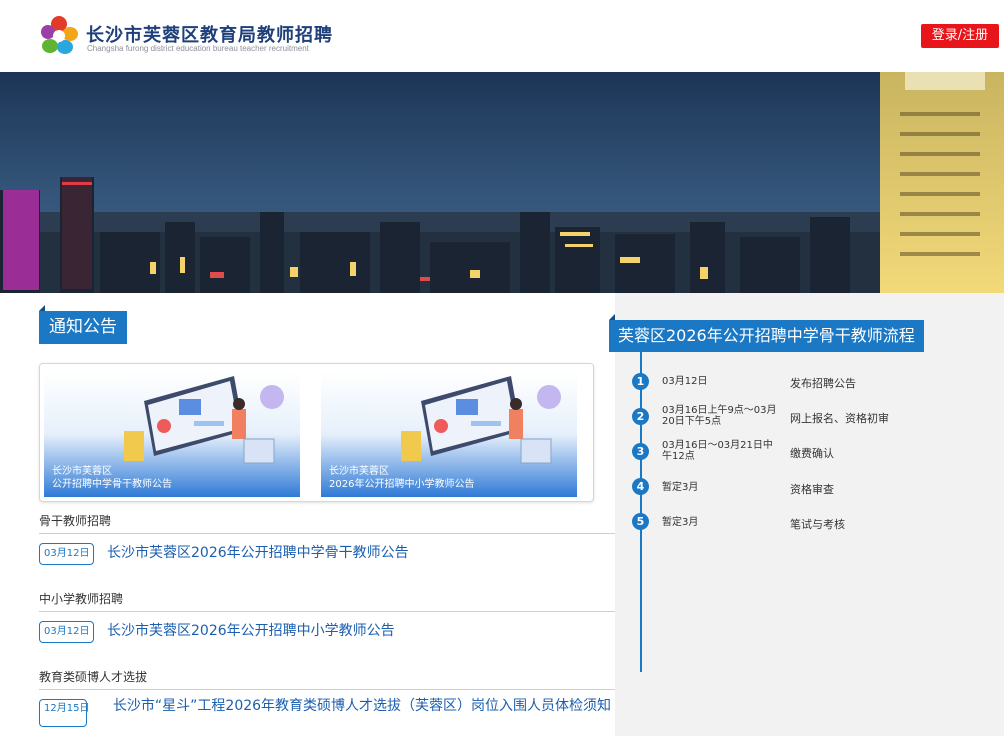 The height and width of the screenshot is (736, 1004). What do you see at coordinates (251, 630) in the screenshot?
I see `news-title-link: 长沙市芙蓉区2026年公开招聘中小学教师公告` at bounding box center [251, 630].